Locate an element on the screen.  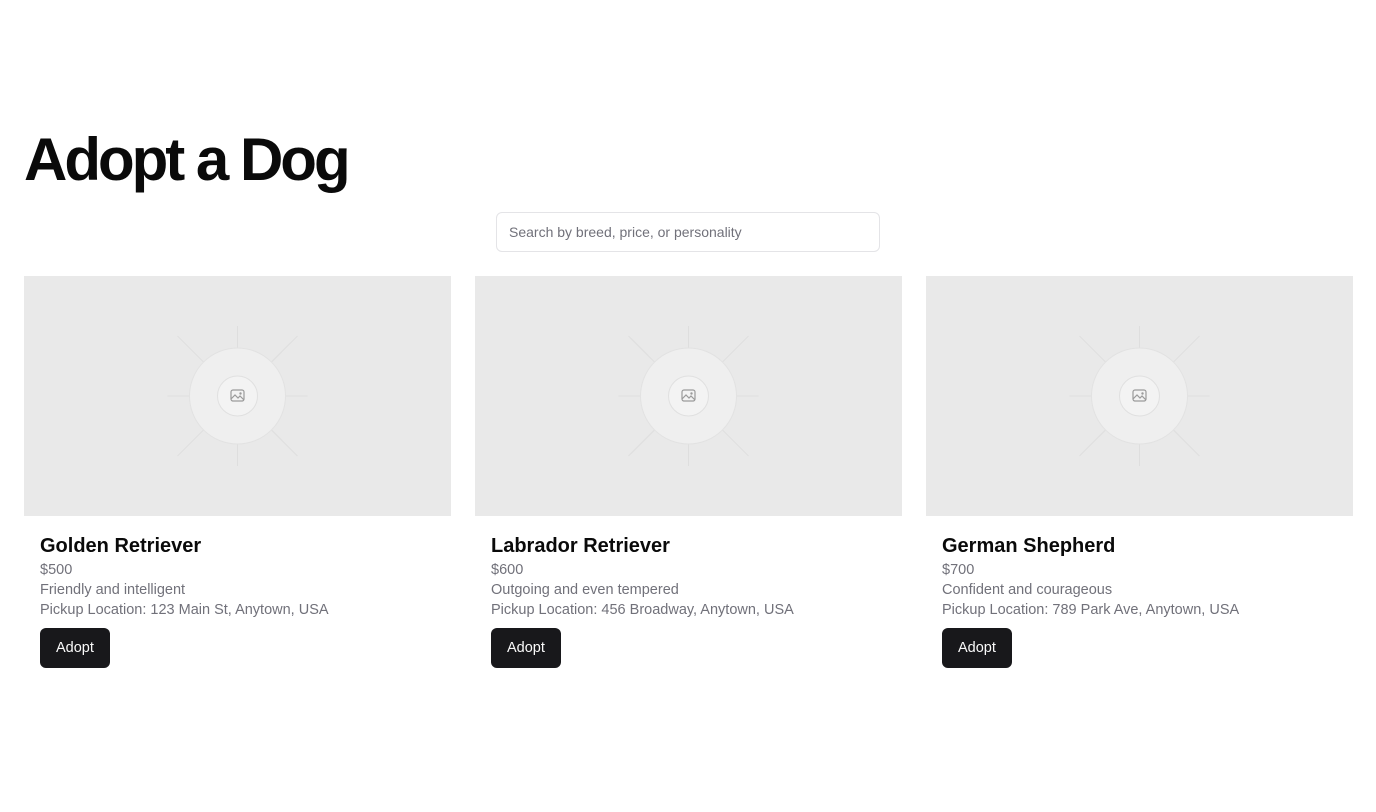
dog-personality: Confident and courageous is located at coordinates (1027, 590).